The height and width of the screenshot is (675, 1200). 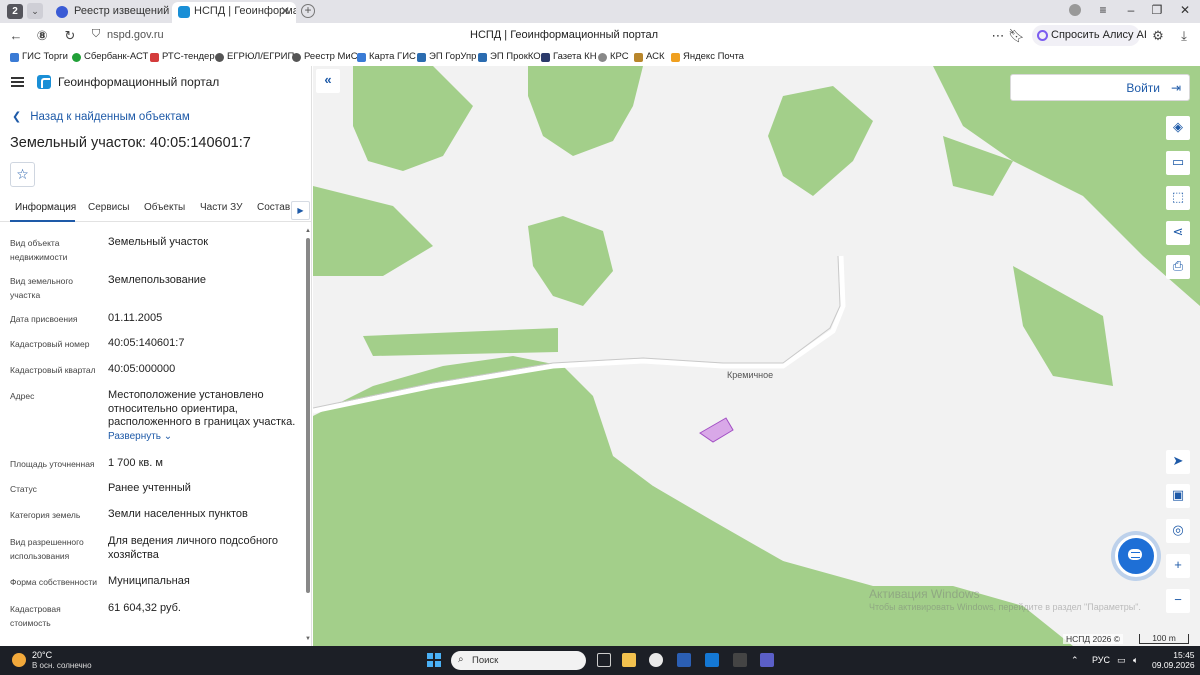 What do you see at coordinates (164, 207) in the screenshot?
I see `tab-objects: Объекты` at bounding box center [164, 207].